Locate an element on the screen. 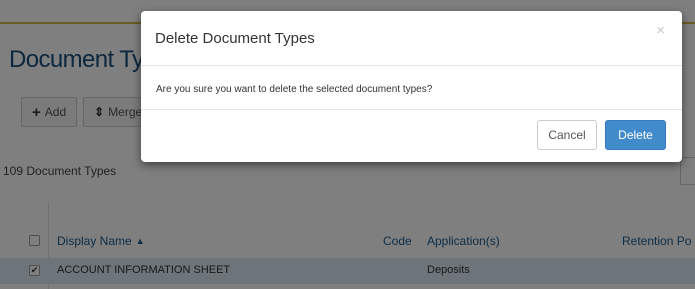 The image size is (695, 289). cancel-button: Cancel is located at coordinates (567, 135).